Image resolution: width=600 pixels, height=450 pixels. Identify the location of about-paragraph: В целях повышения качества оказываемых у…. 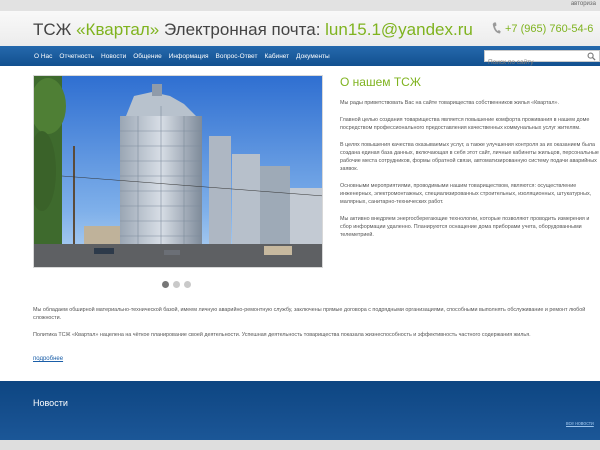
(469, 157).